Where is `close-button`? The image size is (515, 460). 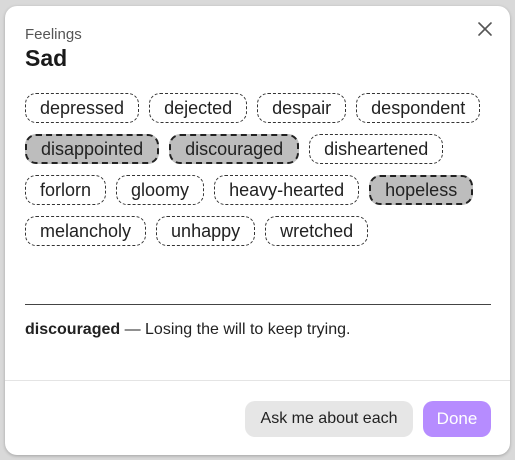 close-button is located at coordinates (485, 29).